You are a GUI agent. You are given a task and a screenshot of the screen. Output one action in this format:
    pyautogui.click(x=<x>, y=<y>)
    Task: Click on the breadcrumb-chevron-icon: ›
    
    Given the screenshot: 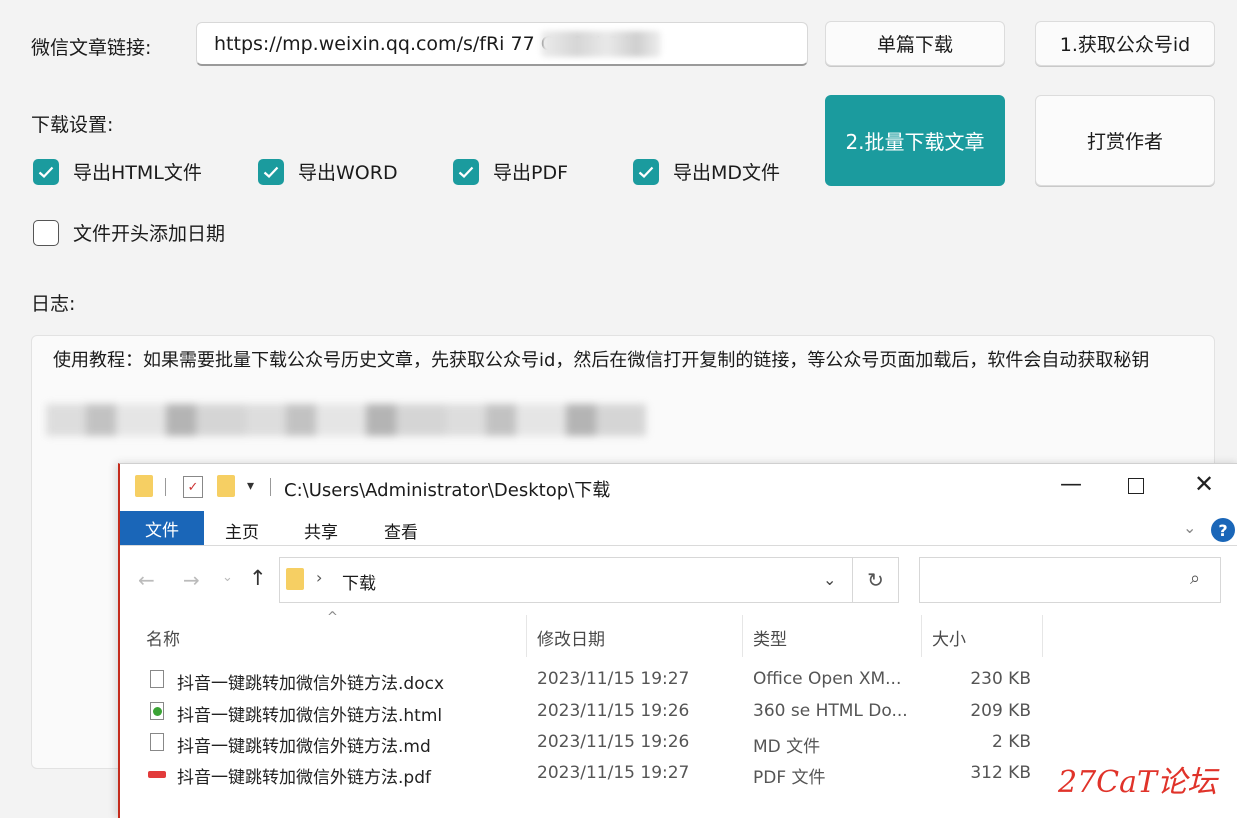 What is the action you would take?
    pyautogui.click(x=319, y=577)
    